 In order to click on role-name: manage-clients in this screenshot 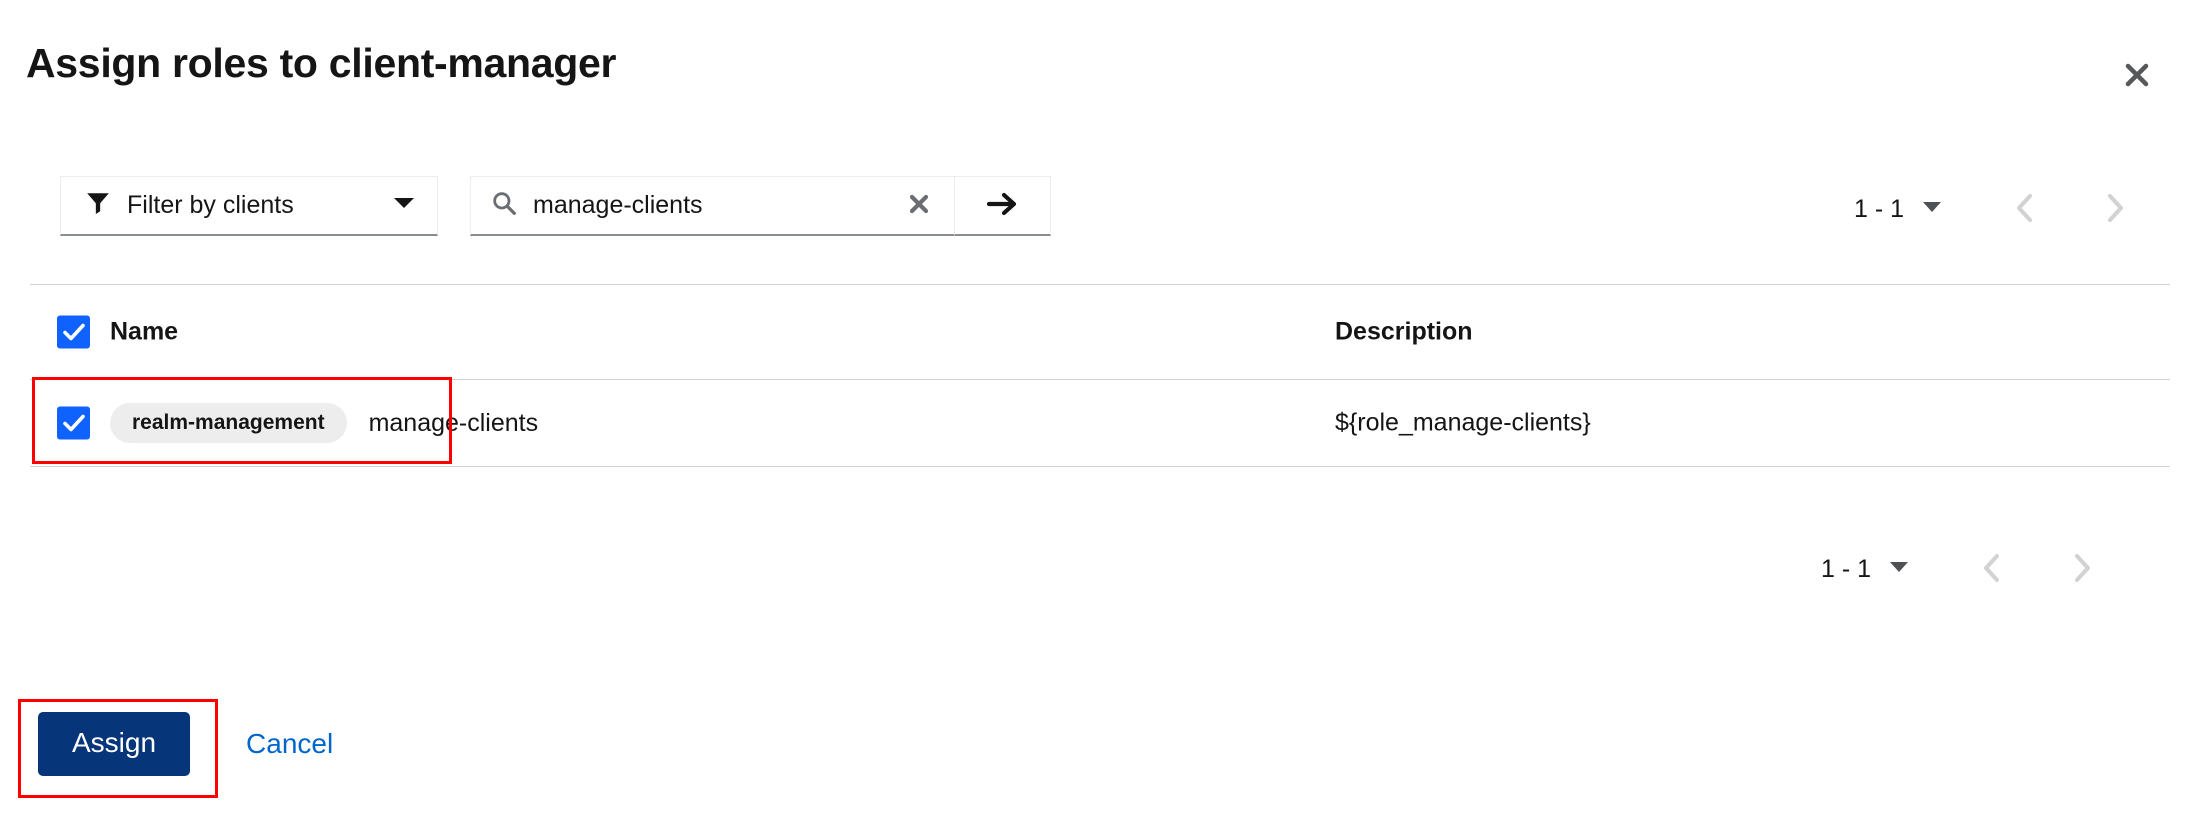, I will do `click(453, 422)`.